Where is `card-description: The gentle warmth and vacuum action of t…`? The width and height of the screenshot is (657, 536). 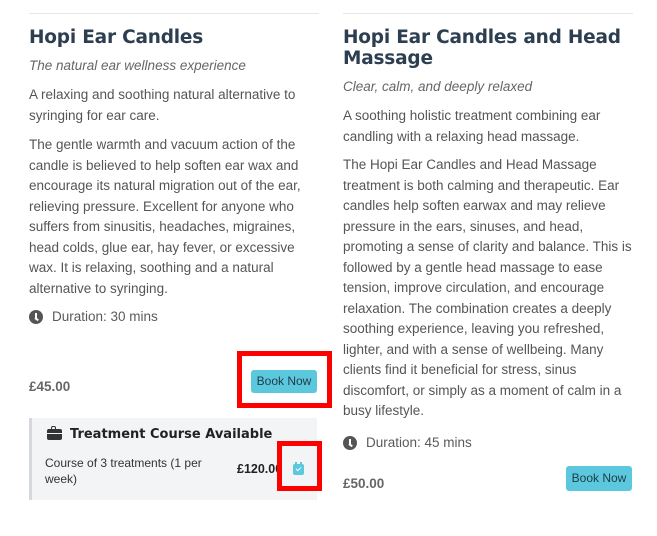
card-description: The gentle warmth and vacuum action of t… is located at coordinates (165, 216).